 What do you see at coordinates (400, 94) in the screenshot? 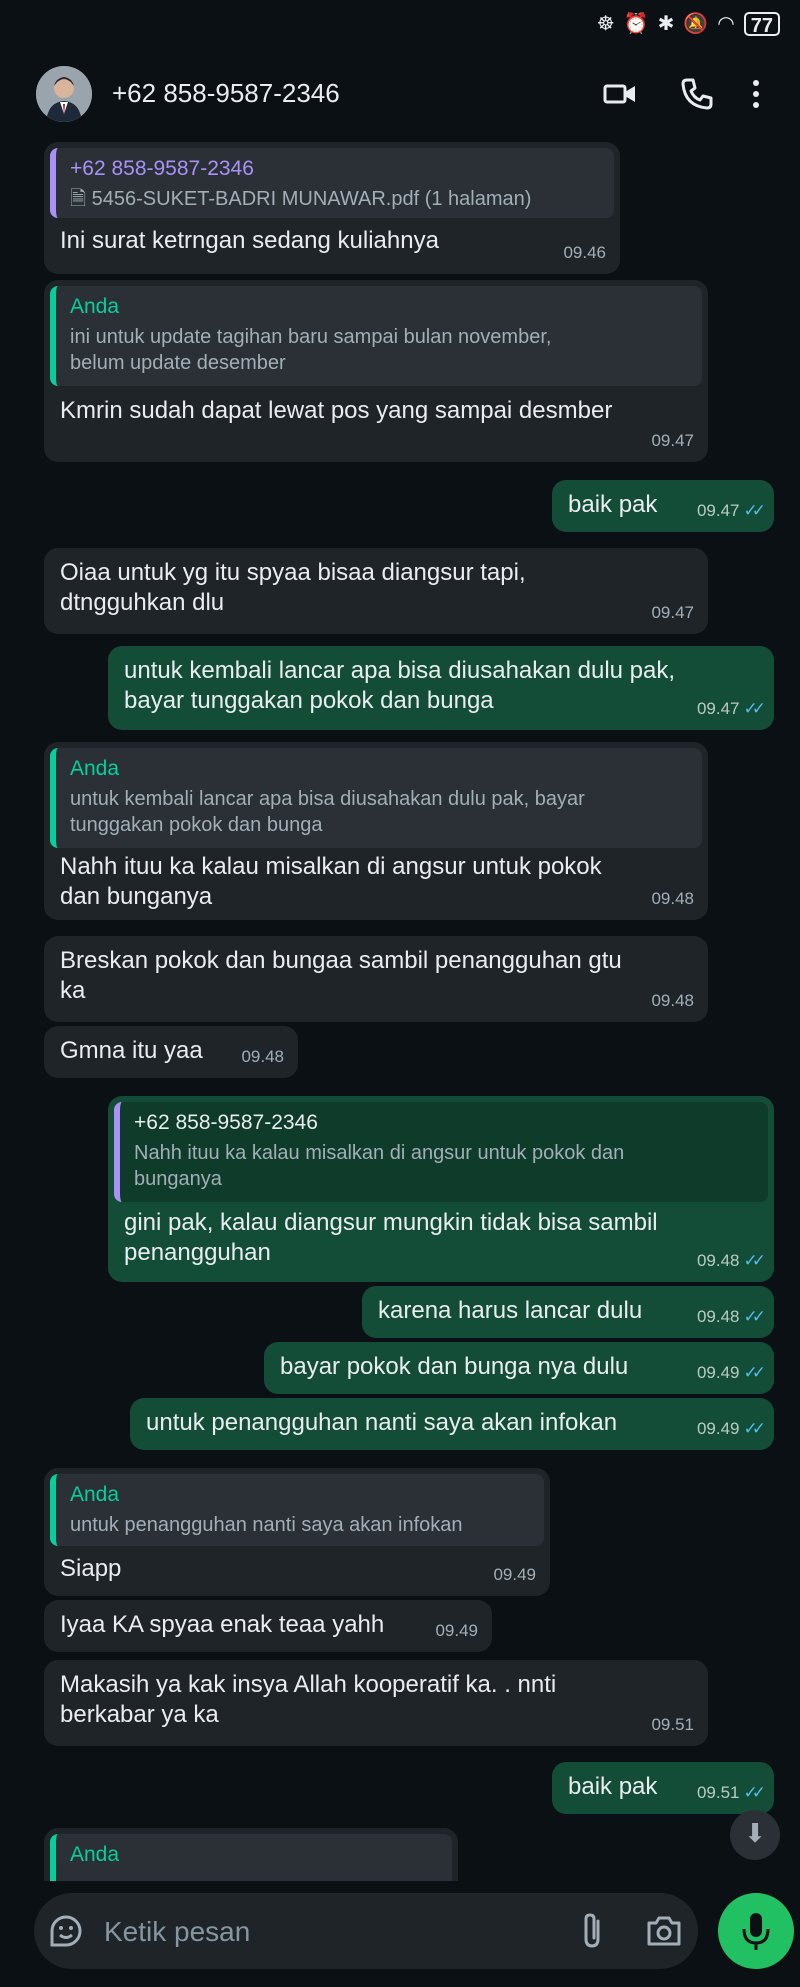
I see `chat-header: +62 858-9587-2346` at bounding box center [400, 94].